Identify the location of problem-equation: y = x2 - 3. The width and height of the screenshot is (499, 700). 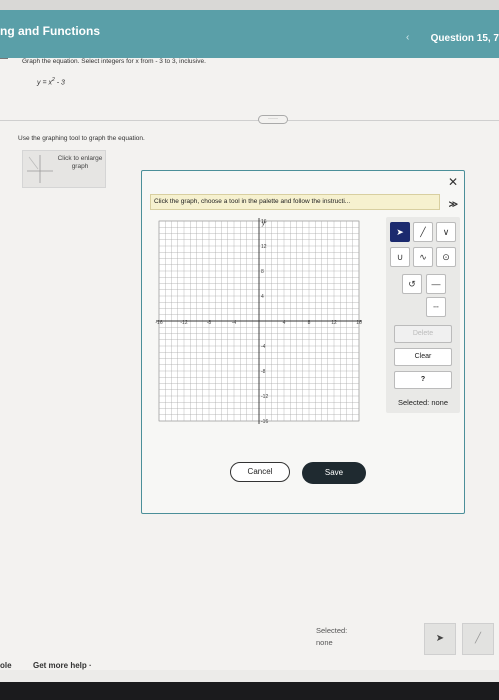
(51, 81).